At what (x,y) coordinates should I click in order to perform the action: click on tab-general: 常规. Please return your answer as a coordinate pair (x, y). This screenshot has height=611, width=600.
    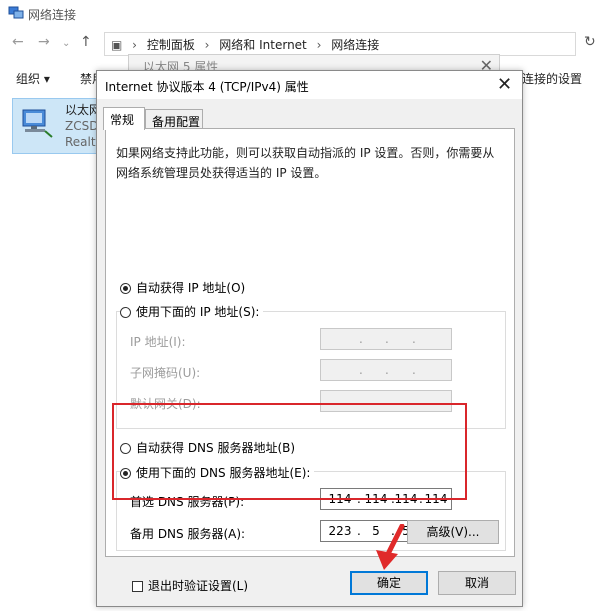
    Looking at the image, I should click on (124, 118).